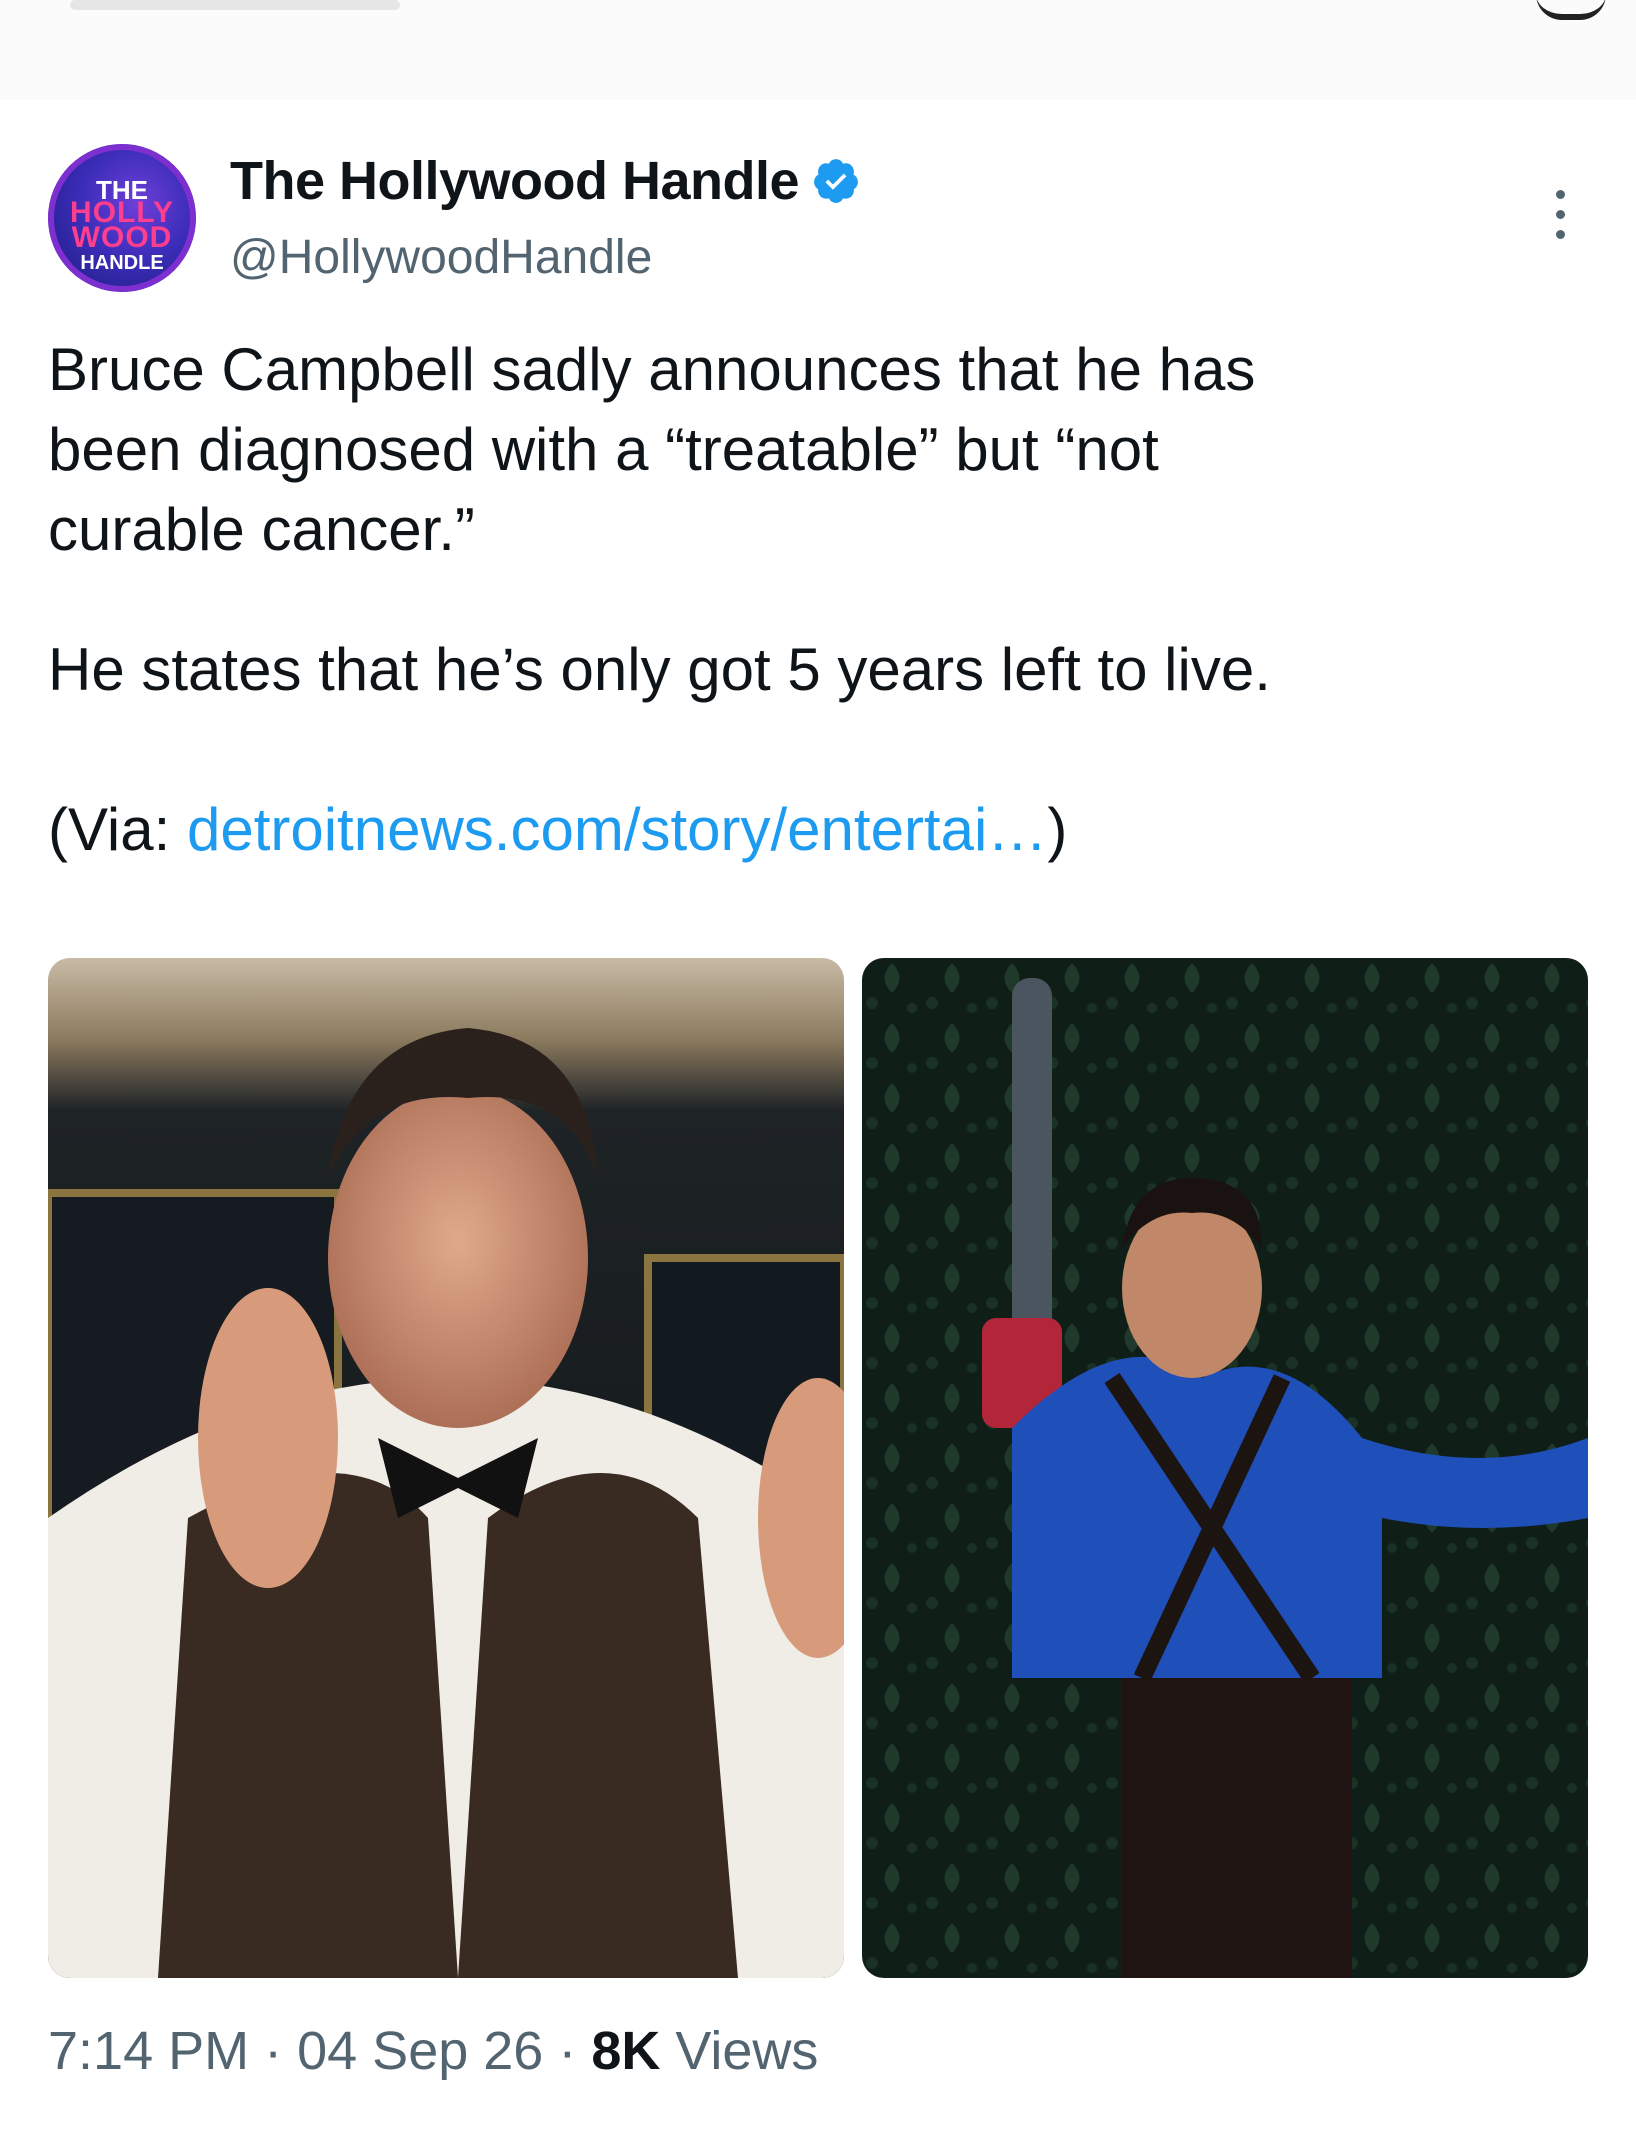 The image size is (1636, 2152). What do you see at coordinates (420, 2051) in the screenshot?
I see `tweet-date: 04 Sep 26` at bounding box center [420, 2051].